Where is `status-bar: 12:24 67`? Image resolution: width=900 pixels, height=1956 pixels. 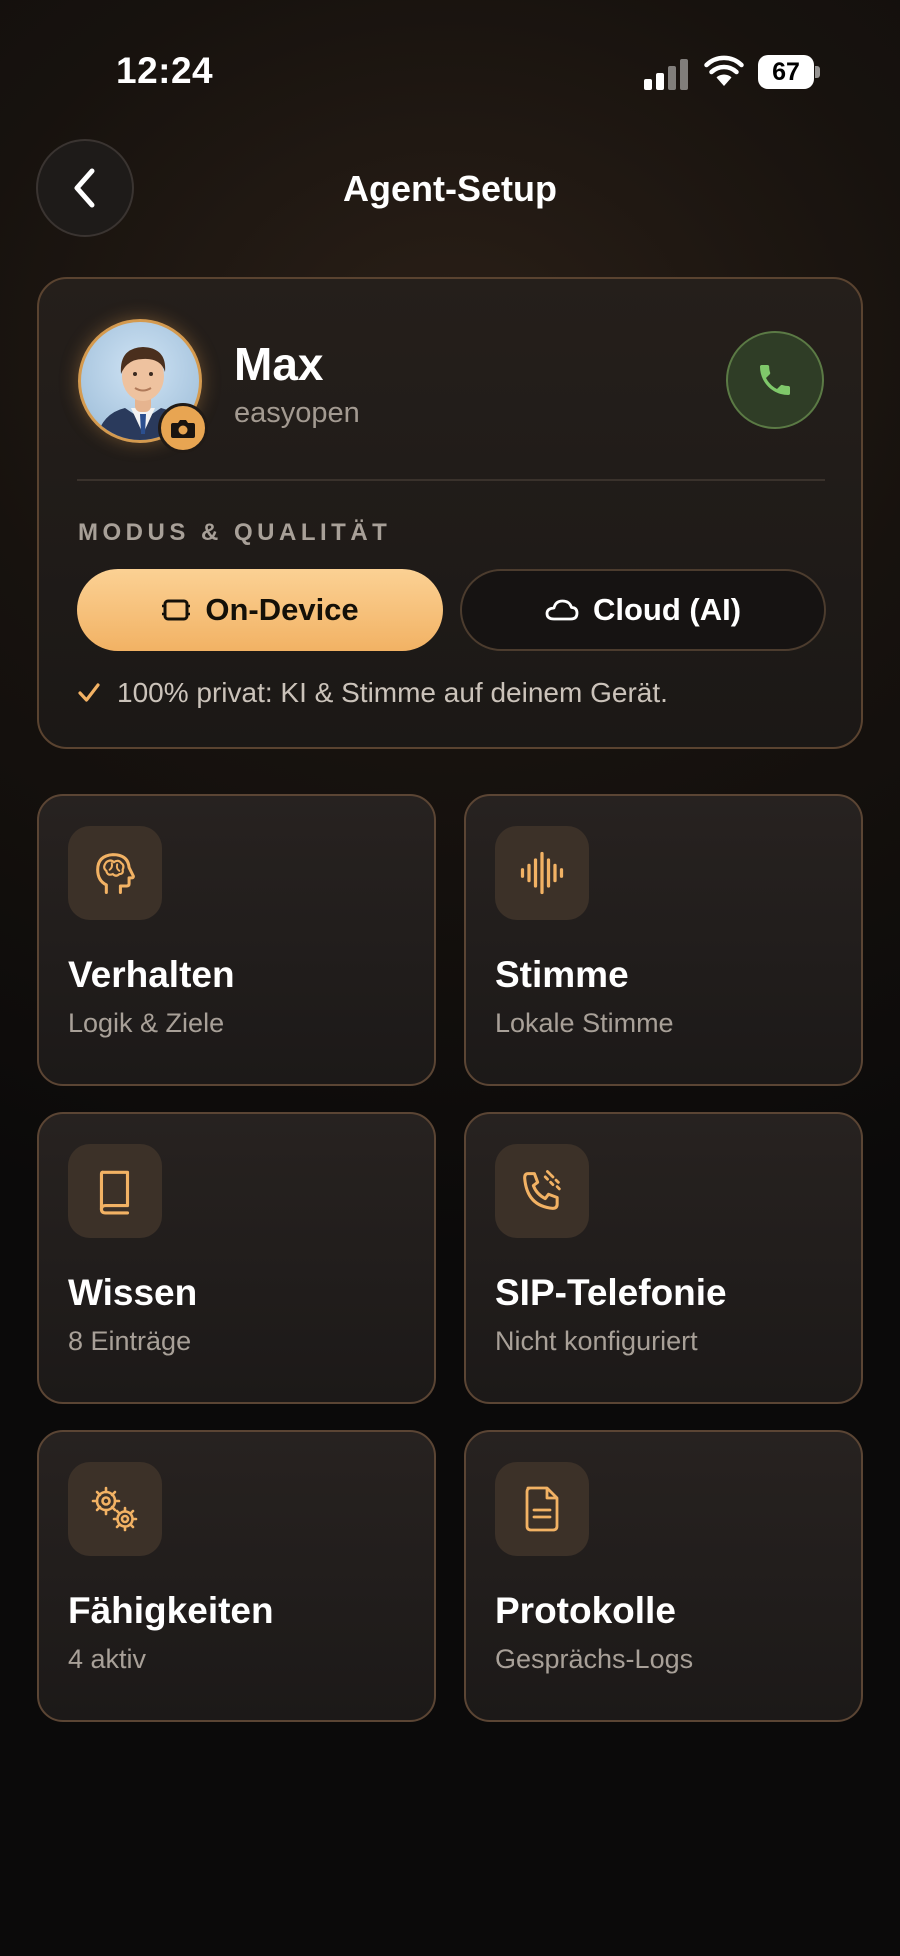
status-bar: 12:24 67 is located at coordinates (450, 70).